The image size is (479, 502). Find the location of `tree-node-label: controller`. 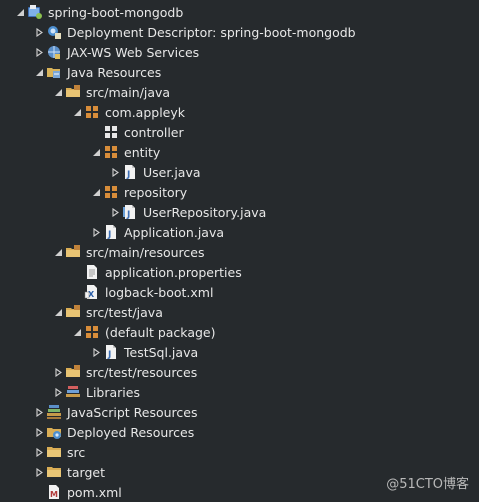

tree-node-label: controller is located at coordinates (154, 132).